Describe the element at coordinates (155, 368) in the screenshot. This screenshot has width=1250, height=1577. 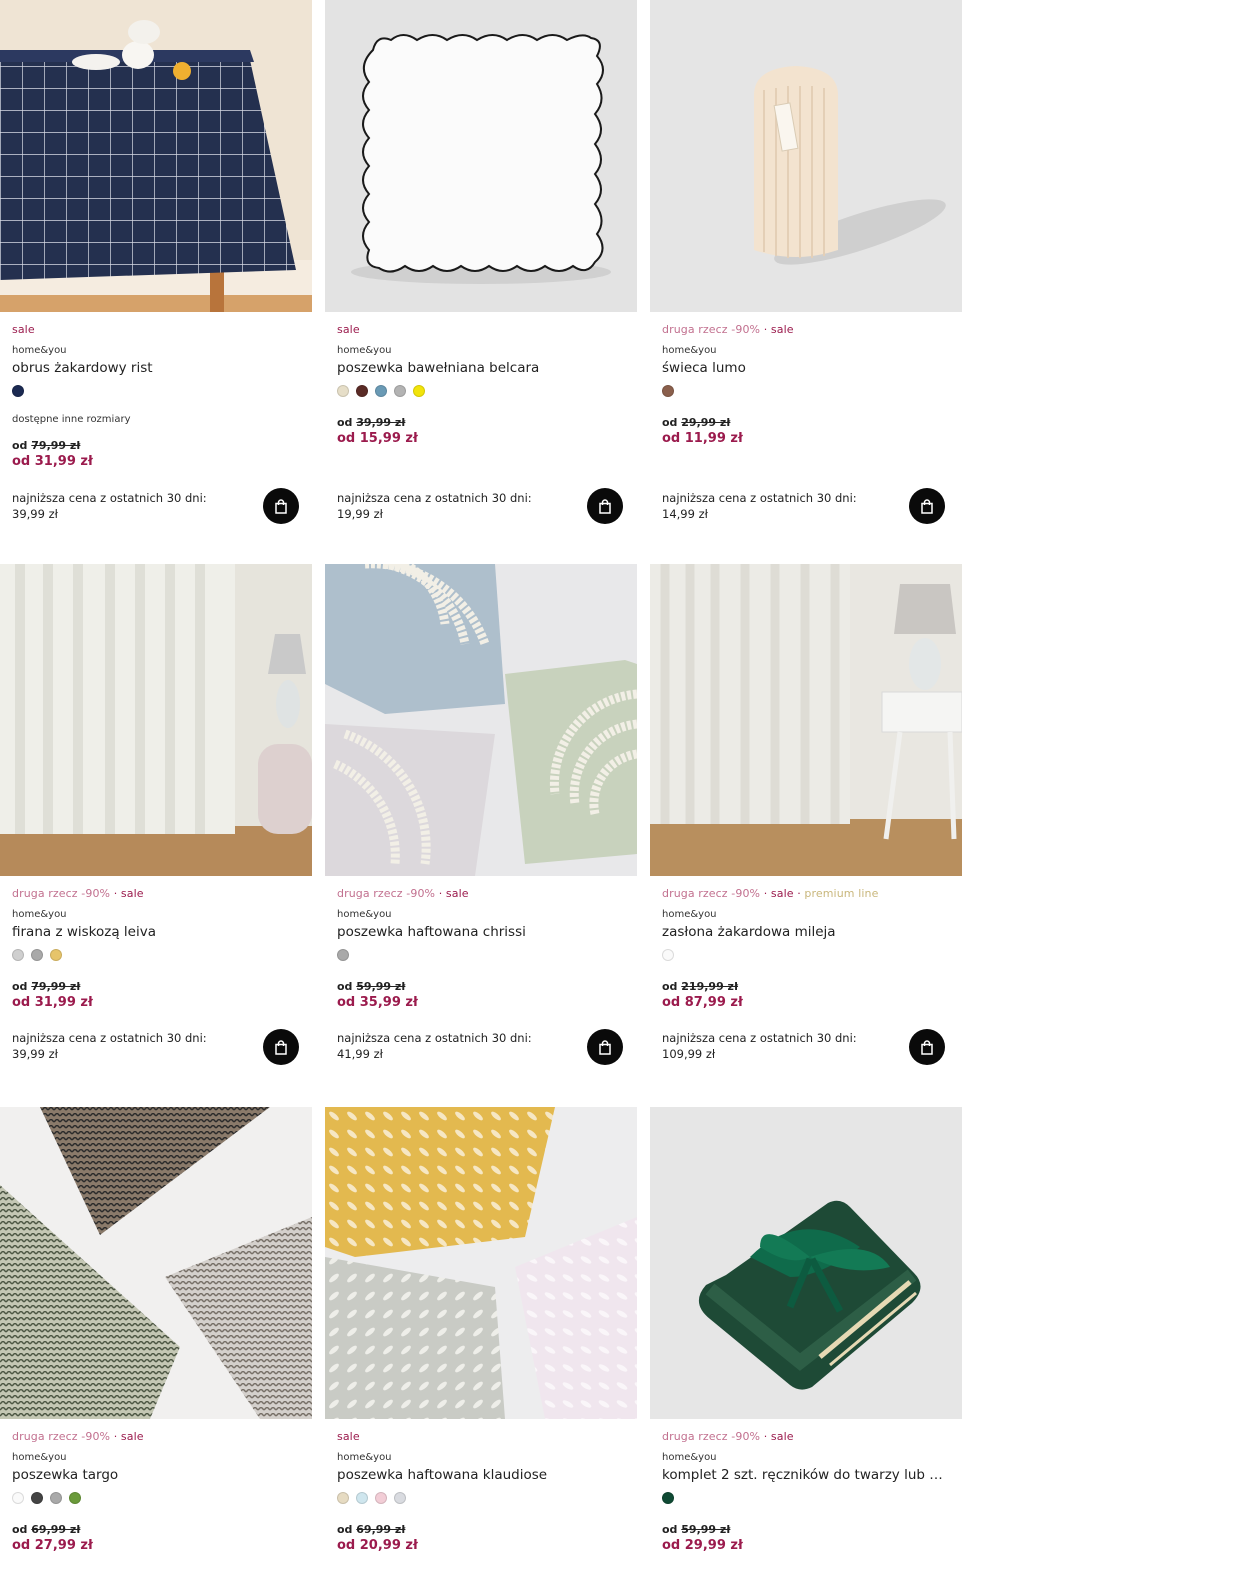
I see `product-name: obrus żakardowy rist` at that location.